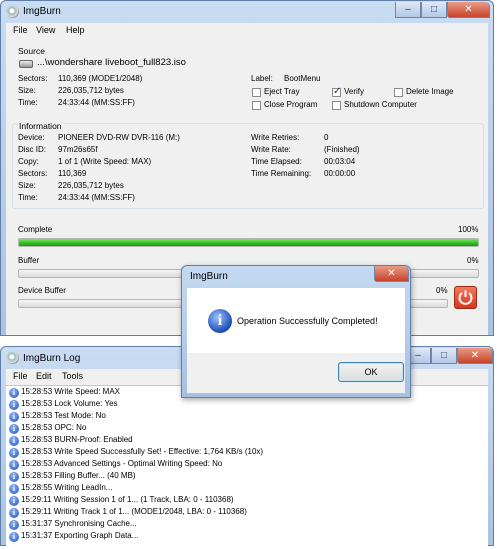  What do you see at coordinates (209, 276) in the screenshot?
I see `dialog-title: ImgBurn` at bounding box center [209, 276].